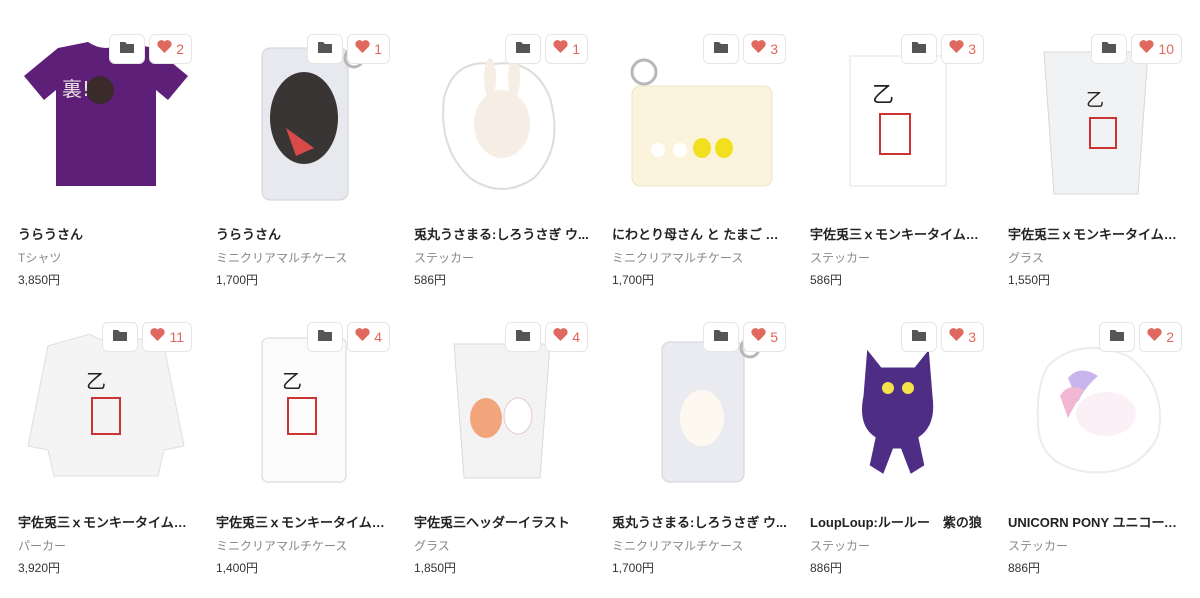 The height and width of the screenshot is (598, 1200). I want to click on product-image: 乙 3, so click(898, 124).